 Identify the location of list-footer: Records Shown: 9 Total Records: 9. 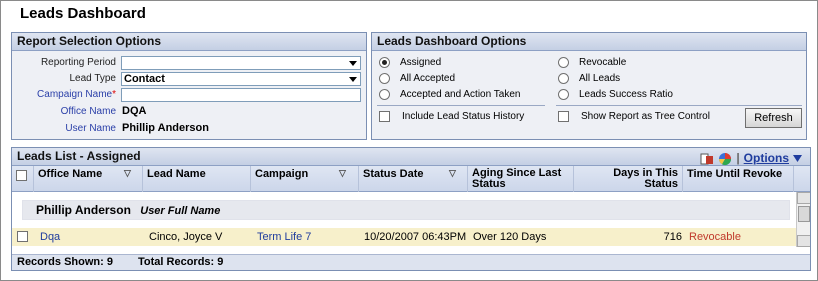
(411, 262).